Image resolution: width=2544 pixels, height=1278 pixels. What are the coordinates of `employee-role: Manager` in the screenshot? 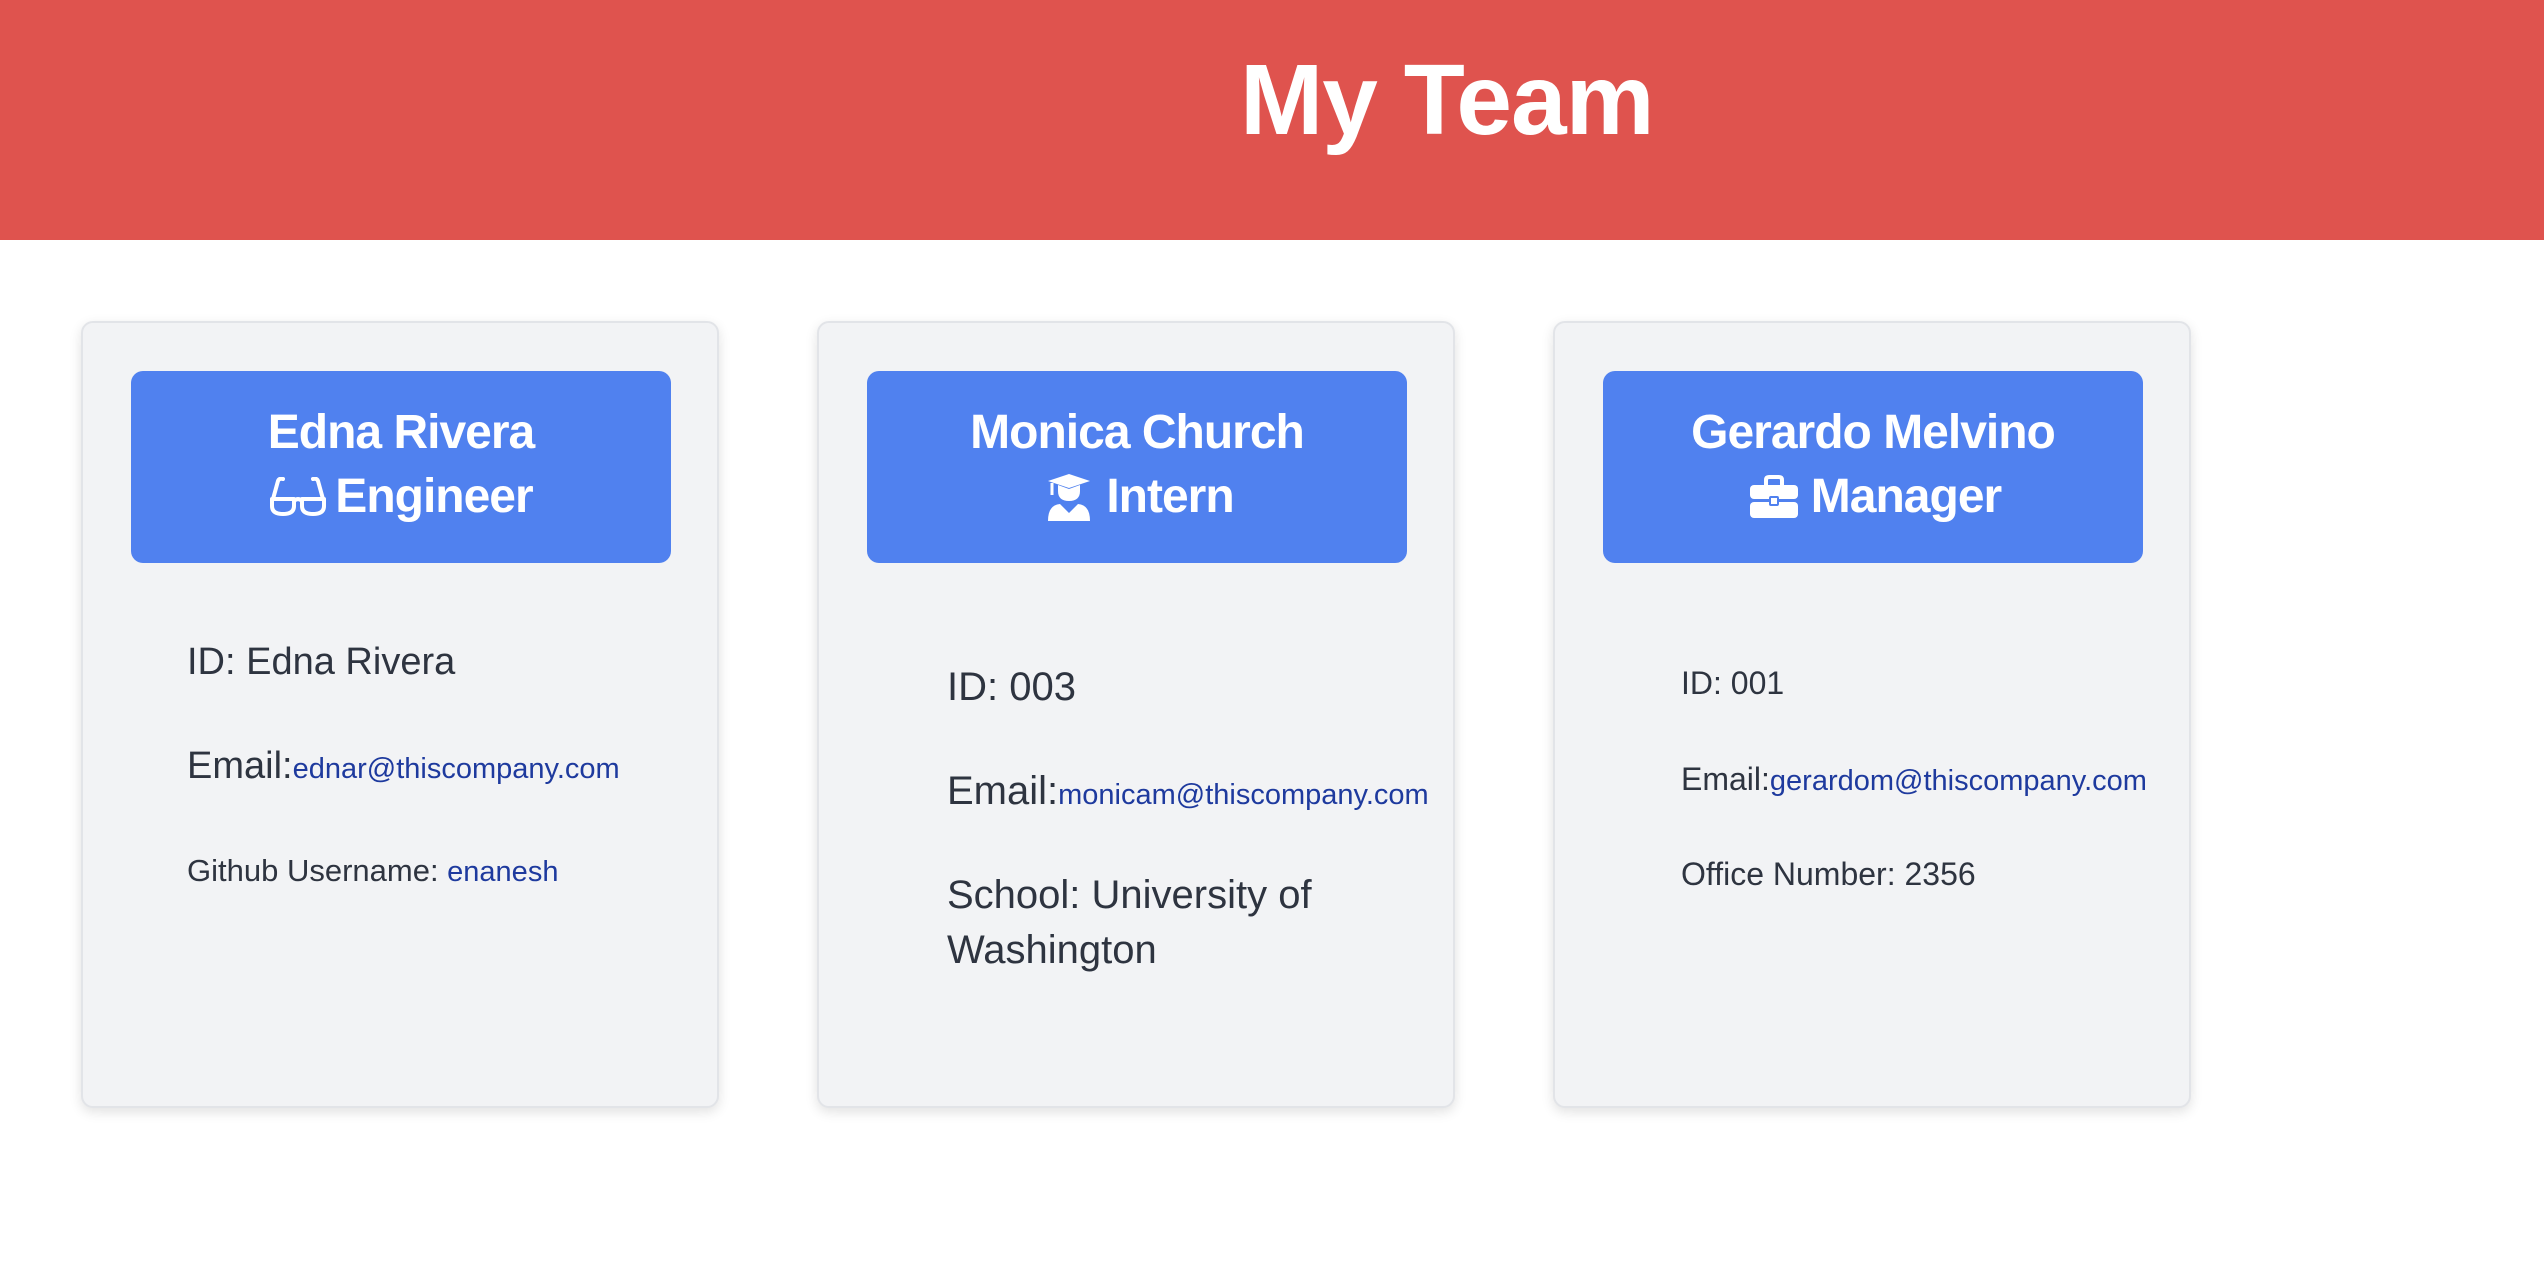 It's located at (1873, 497).